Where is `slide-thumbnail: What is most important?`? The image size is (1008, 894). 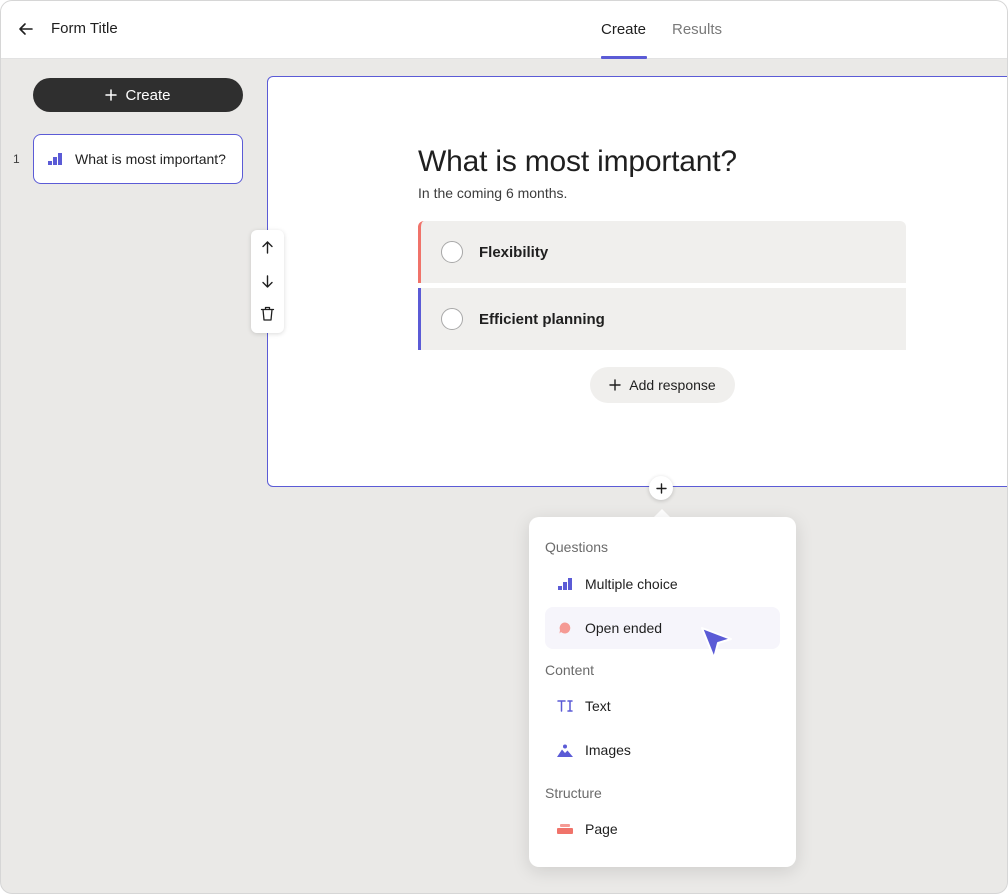
slide-thumbnail: What is most important? is located at coordinates (138, 159).